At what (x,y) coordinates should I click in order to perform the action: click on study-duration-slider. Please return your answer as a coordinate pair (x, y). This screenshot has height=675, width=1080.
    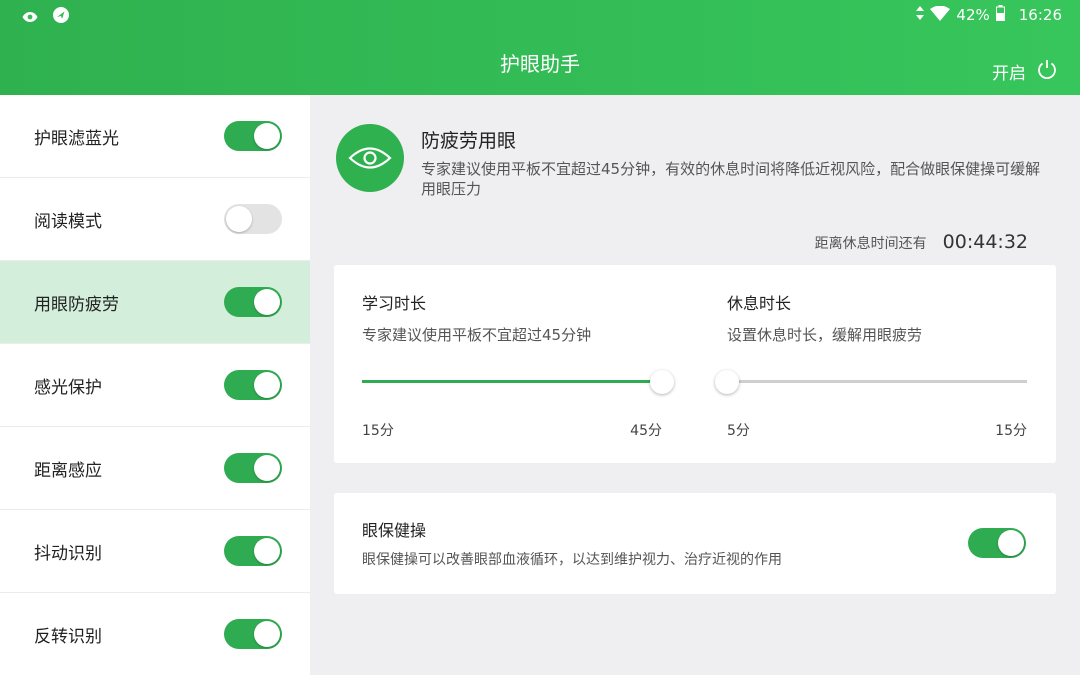
    Looking at the image, I should click on (518, 382).